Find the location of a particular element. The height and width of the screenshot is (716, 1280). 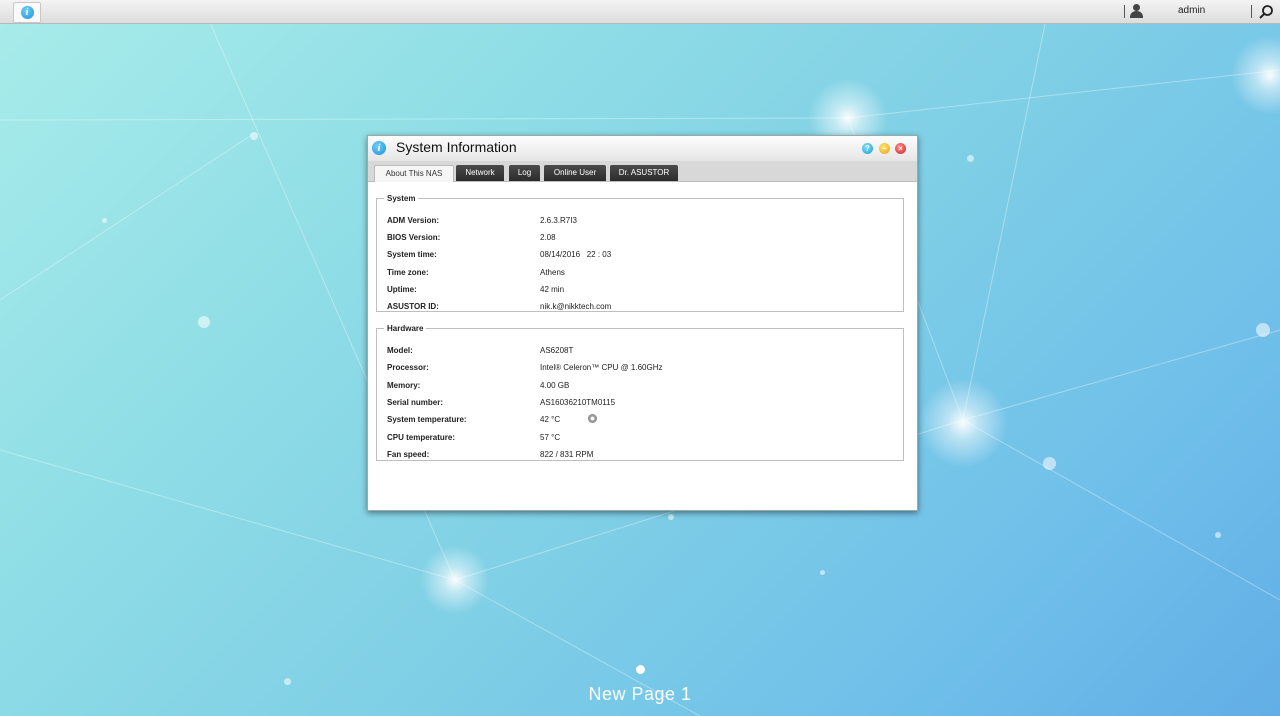

info-label: Model: is located at coordinates (400, 350).